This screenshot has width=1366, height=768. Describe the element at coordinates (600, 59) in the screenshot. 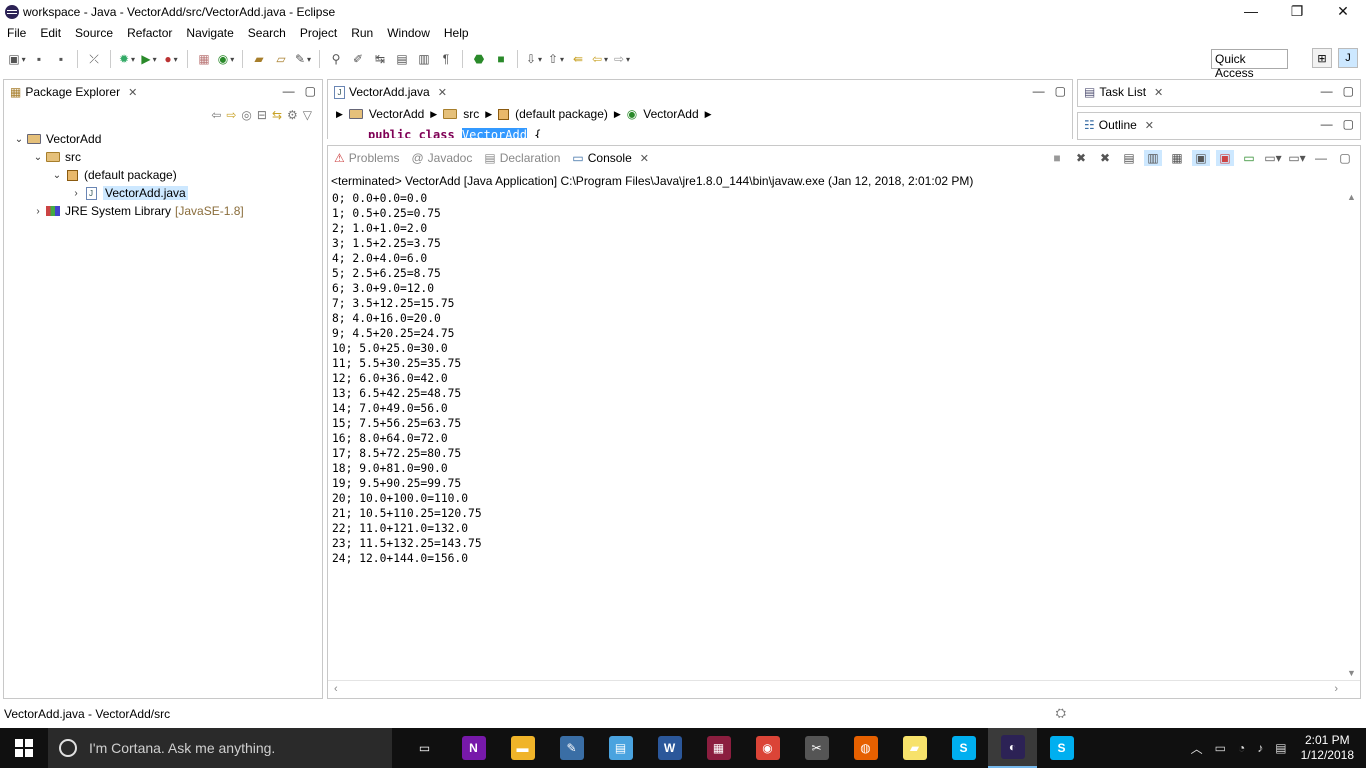

I see `back-icon: ⇦` at that location.